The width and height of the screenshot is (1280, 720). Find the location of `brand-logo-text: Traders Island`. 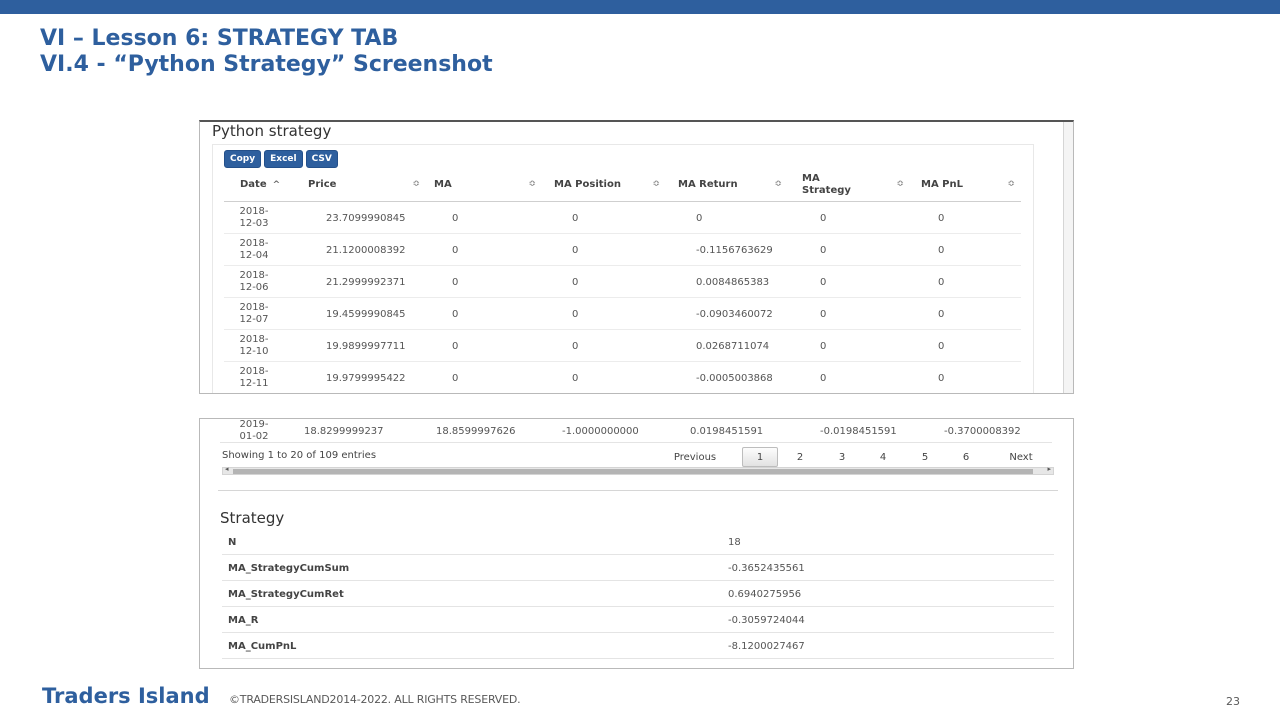

brand-logo-text: Traders Island is located at coordinates (126, 696).